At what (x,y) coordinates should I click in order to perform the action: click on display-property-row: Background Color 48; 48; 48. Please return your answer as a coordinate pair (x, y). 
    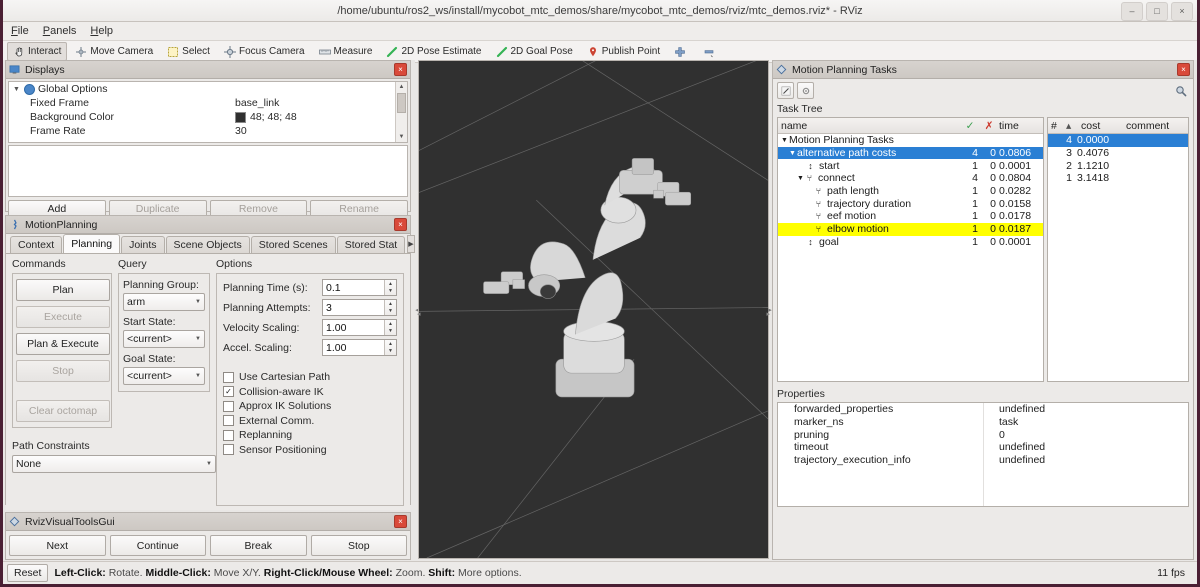
    Looking at the image, I should click on (208, 117).